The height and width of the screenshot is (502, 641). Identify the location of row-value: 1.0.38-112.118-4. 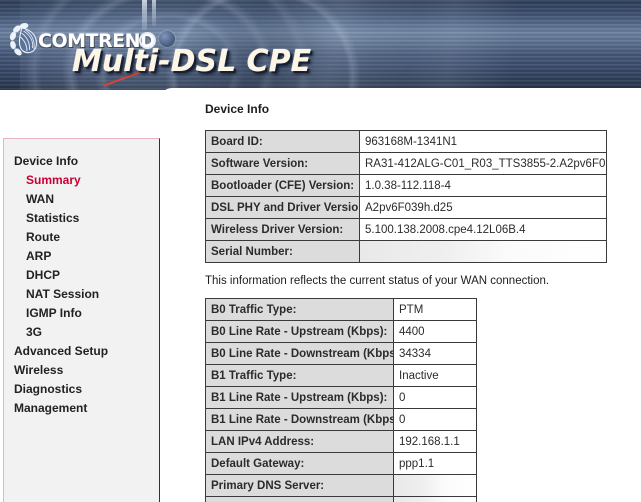
(483, 185).